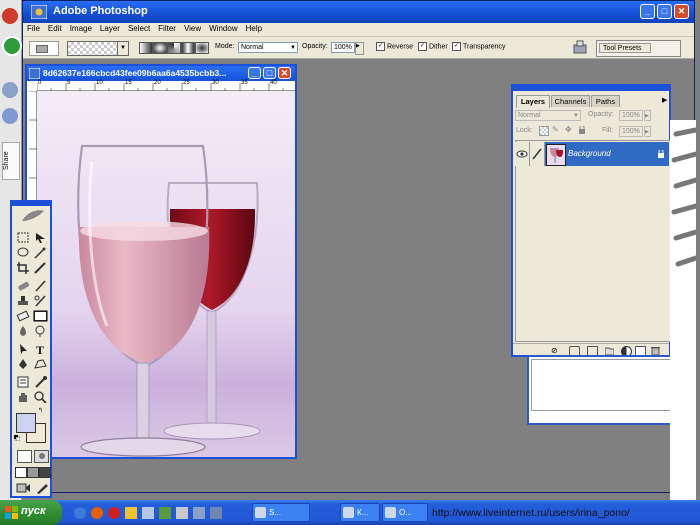 The image size is (700, 525). Describe the element at coordinates (40, 238) in the screenshot. I see `move-tool-icon` at that location.